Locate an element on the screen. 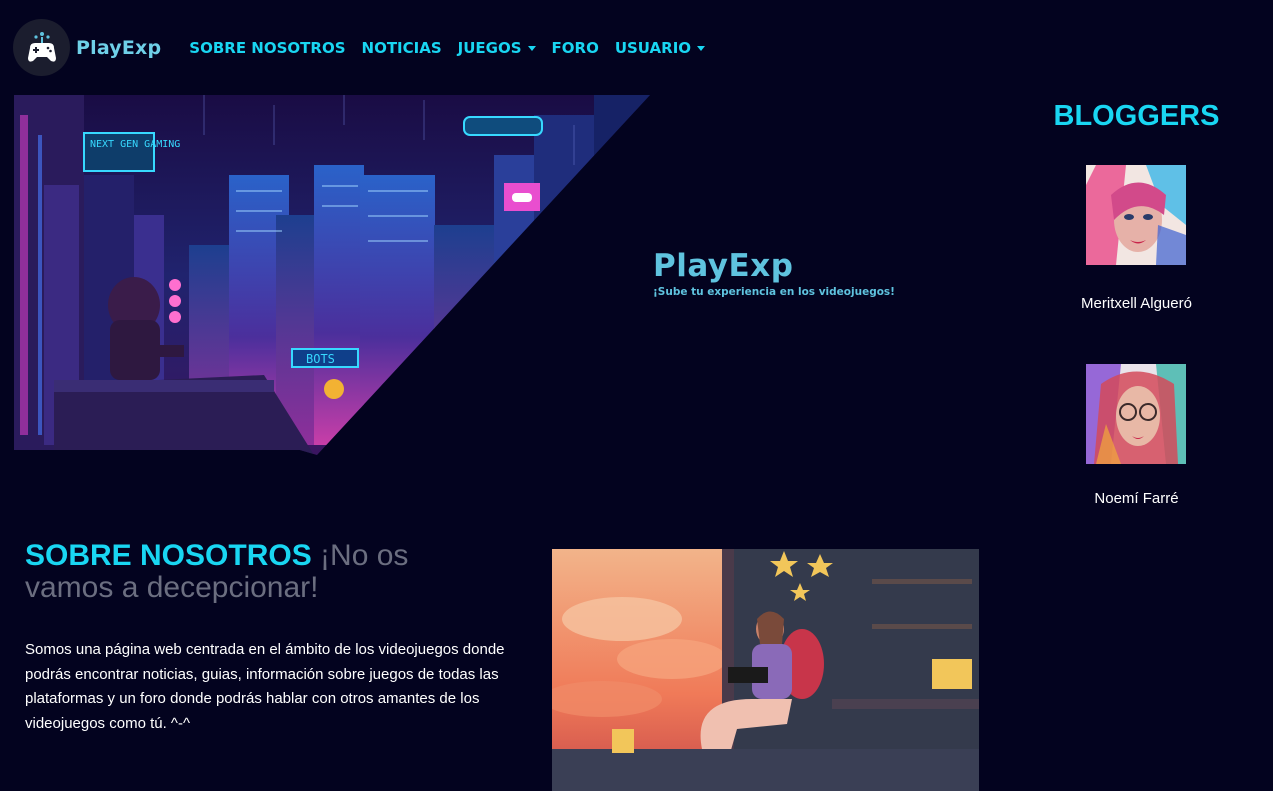 This screenshot has height=791, width=1273. nav-label: SOBRE NOSOTROS is located at coordinates (267, 47).